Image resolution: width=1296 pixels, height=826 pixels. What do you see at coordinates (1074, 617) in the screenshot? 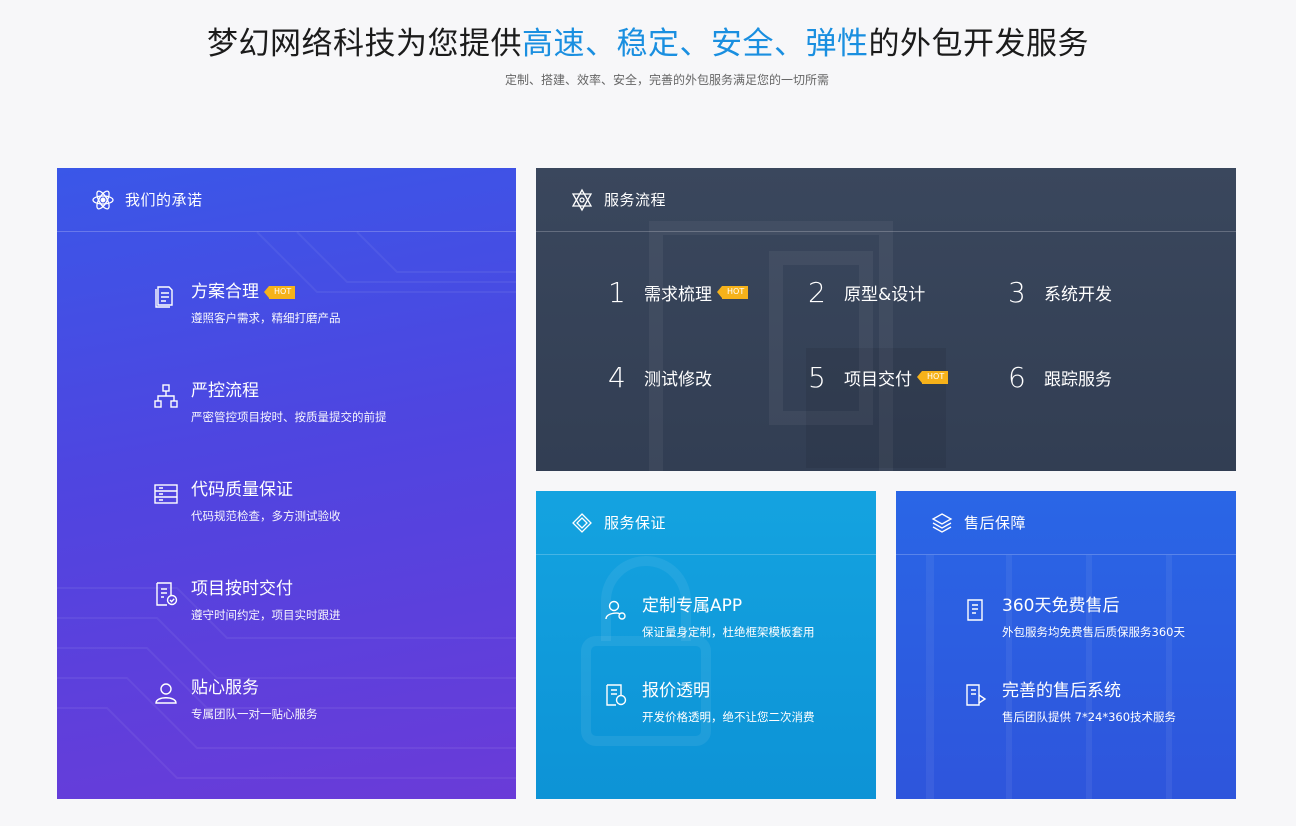
I see `aftersale-item-free: 360天免费售后 外包服务均免费售后质保服务360天` at bounding box center [1074, 617].